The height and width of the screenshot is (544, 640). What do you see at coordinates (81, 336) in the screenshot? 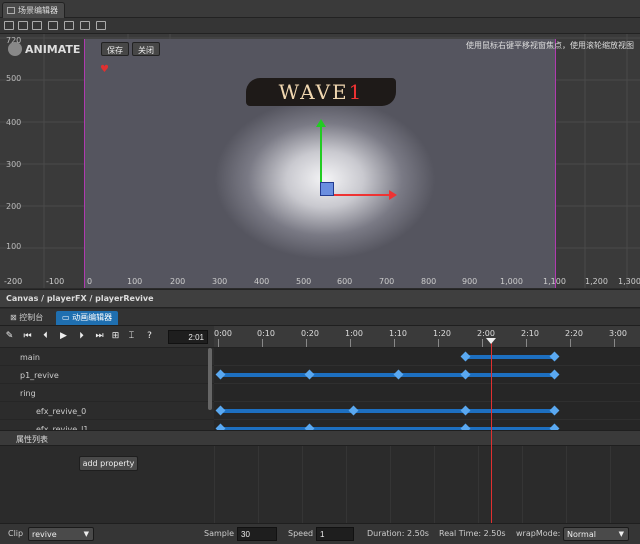
I see `next-frame-icon: ⏵` at bounding box center [81, 336].